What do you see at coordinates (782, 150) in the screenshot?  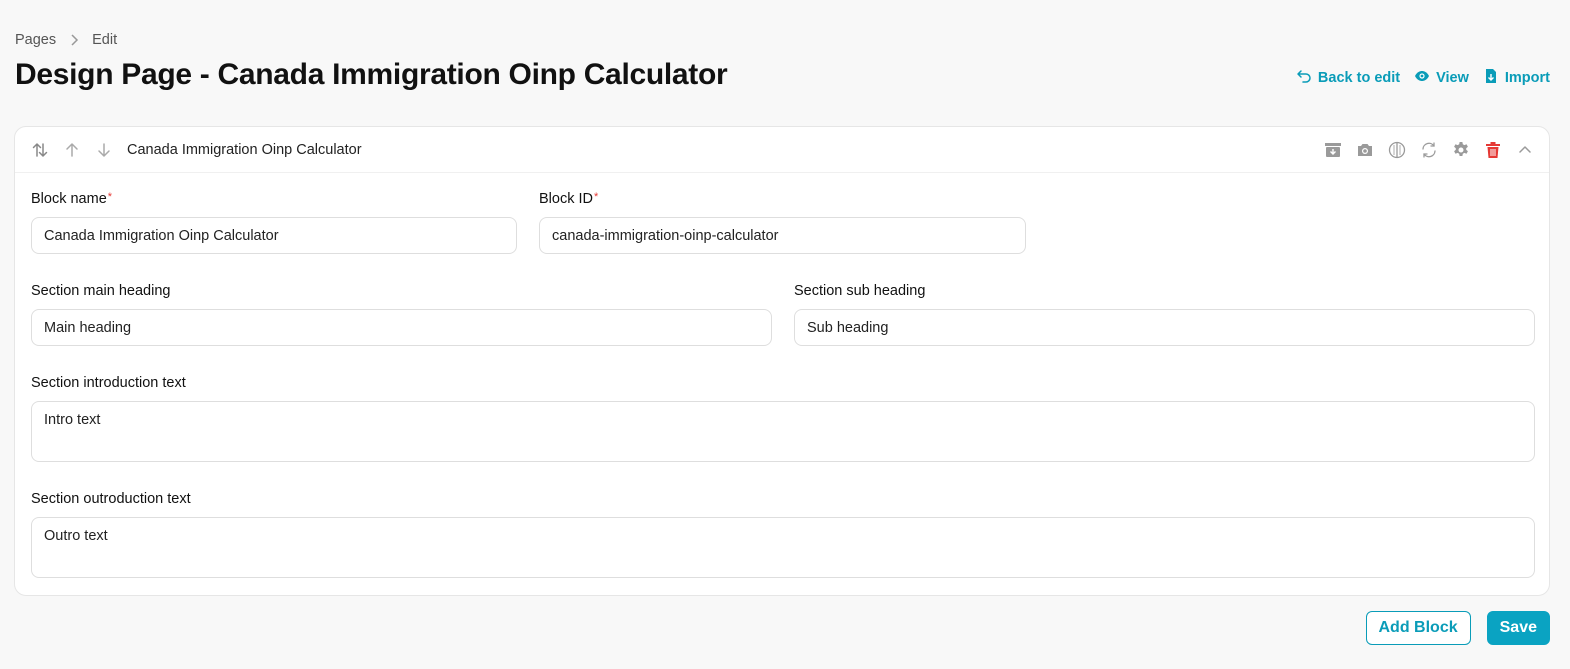 I see `block-header: Canada Immigration Oinp Calculator` at bounding box center [782, 150].